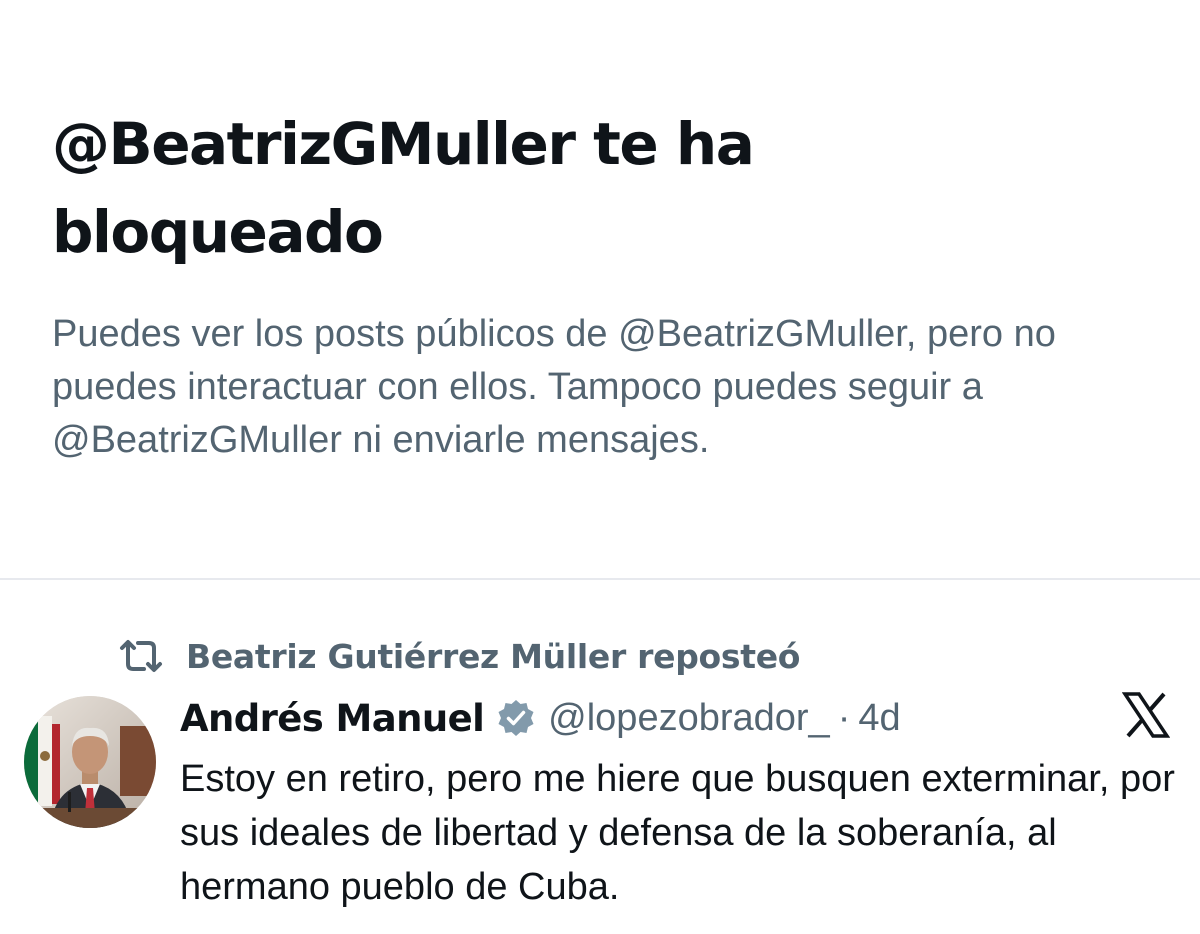 This screenshot has width=1200, height=934. What do you see at coordinates (600, 579) in the screenshot?
I see `divider` at bounding box center [600, 579].